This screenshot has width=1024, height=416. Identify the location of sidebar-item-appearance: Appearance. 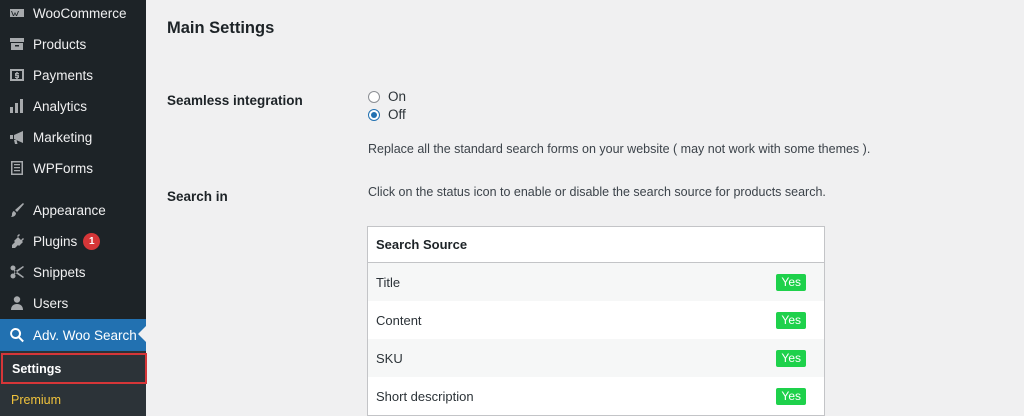
(73, 210).